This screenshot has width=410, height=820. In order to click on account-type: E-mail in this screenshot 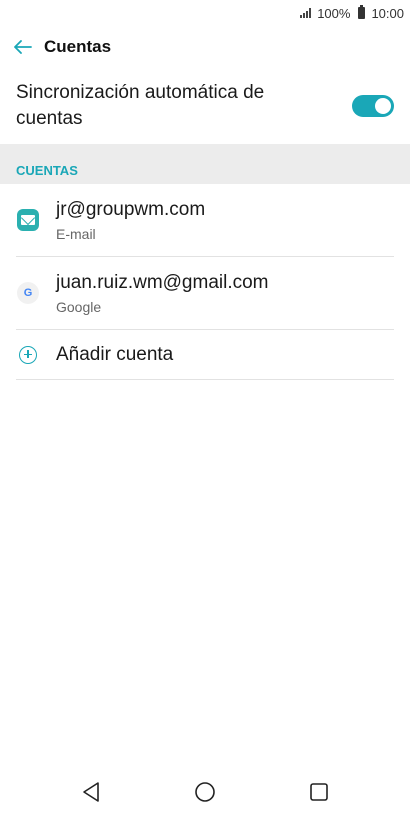, I will do `click(76, 234)`.